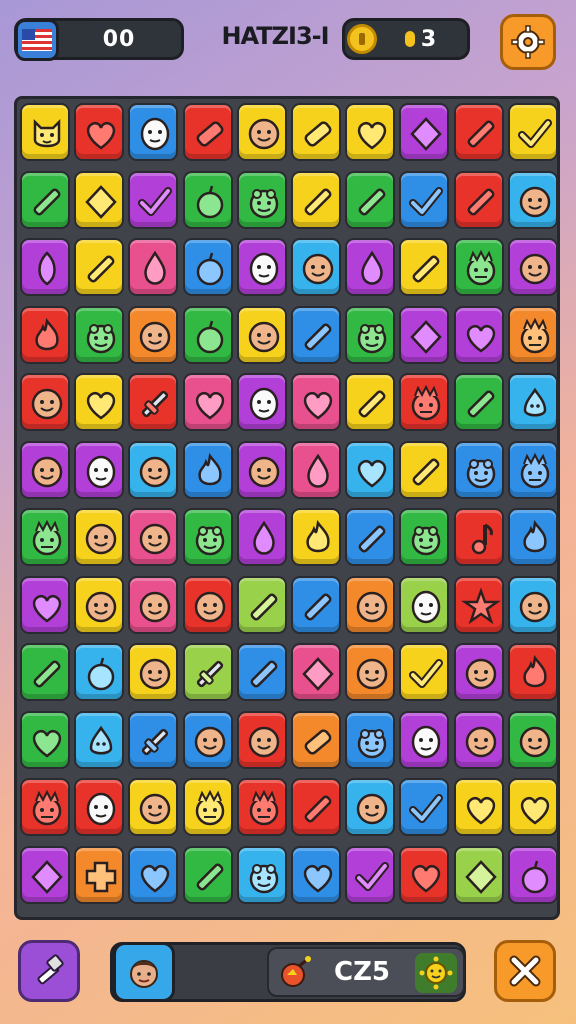 Image resolution: width=576 pixels, height=1024 pixels. What do you see at coordinates (99, 739) in the screenshot?
I see `tile-pear` at bounding box center [99, 739].